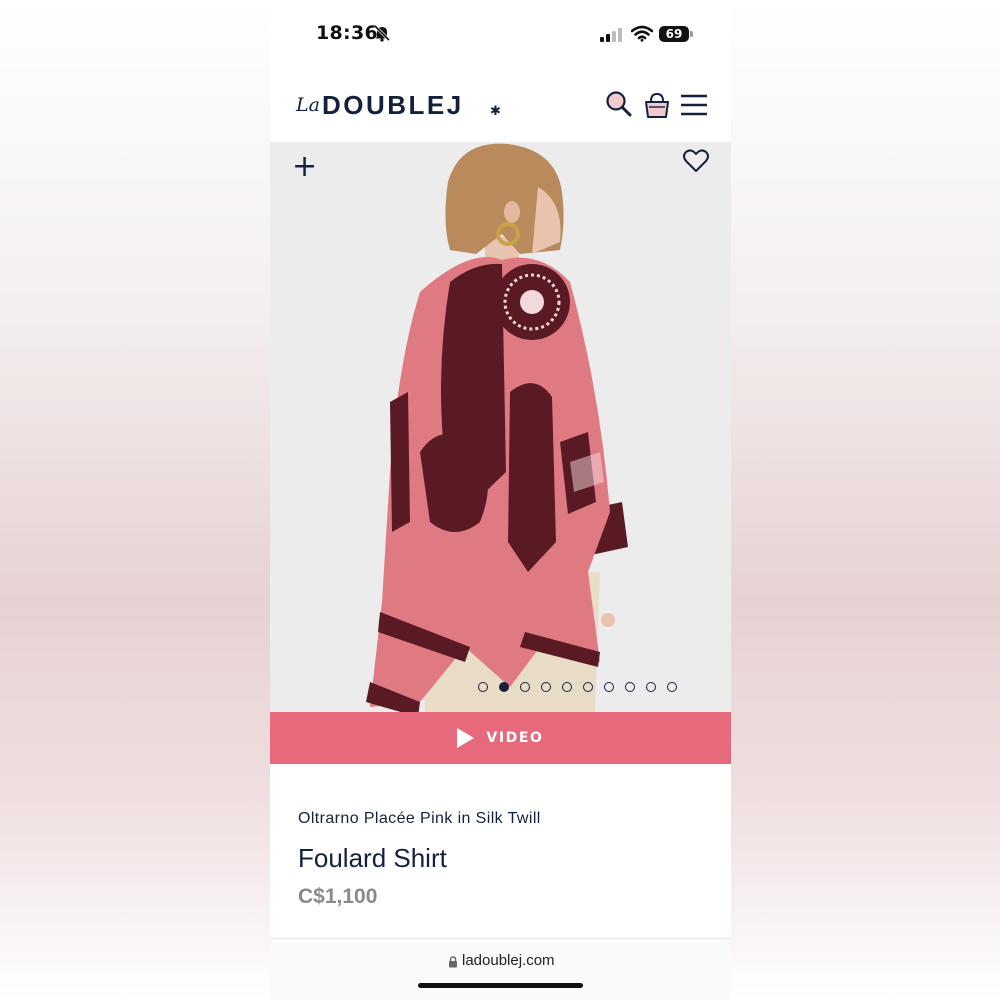 The image size is (1000, 1000). What do you see at coordinates (372, 858) in the screenshot?
I see `product-title: Foulard Shirt` at bounding box center [372, 858].